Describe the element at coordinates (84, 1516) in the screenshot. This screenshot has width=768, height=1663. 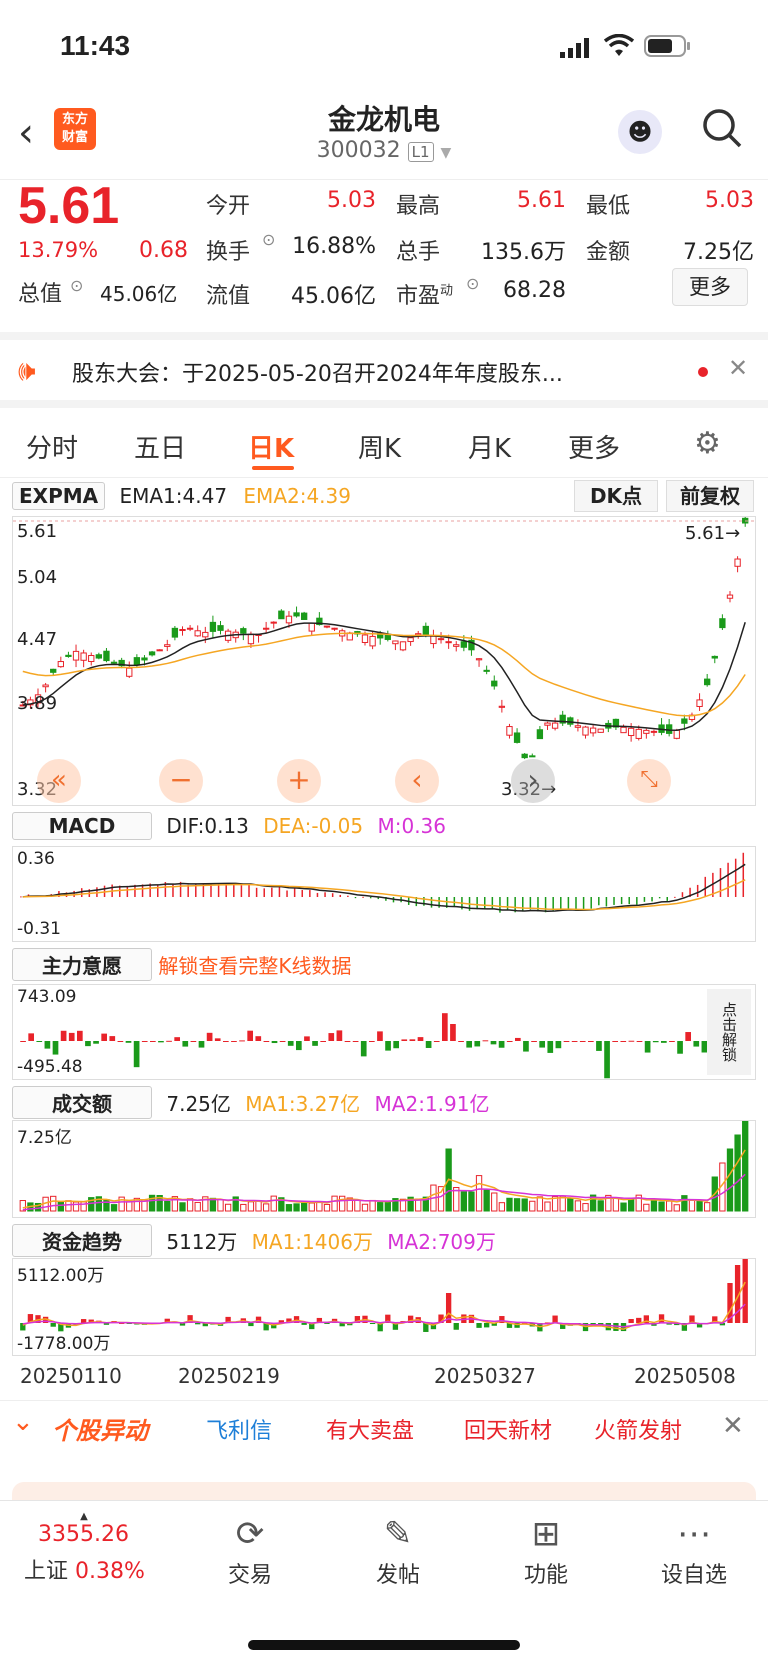
I see `up-arrow-icon: ▲` at that location.